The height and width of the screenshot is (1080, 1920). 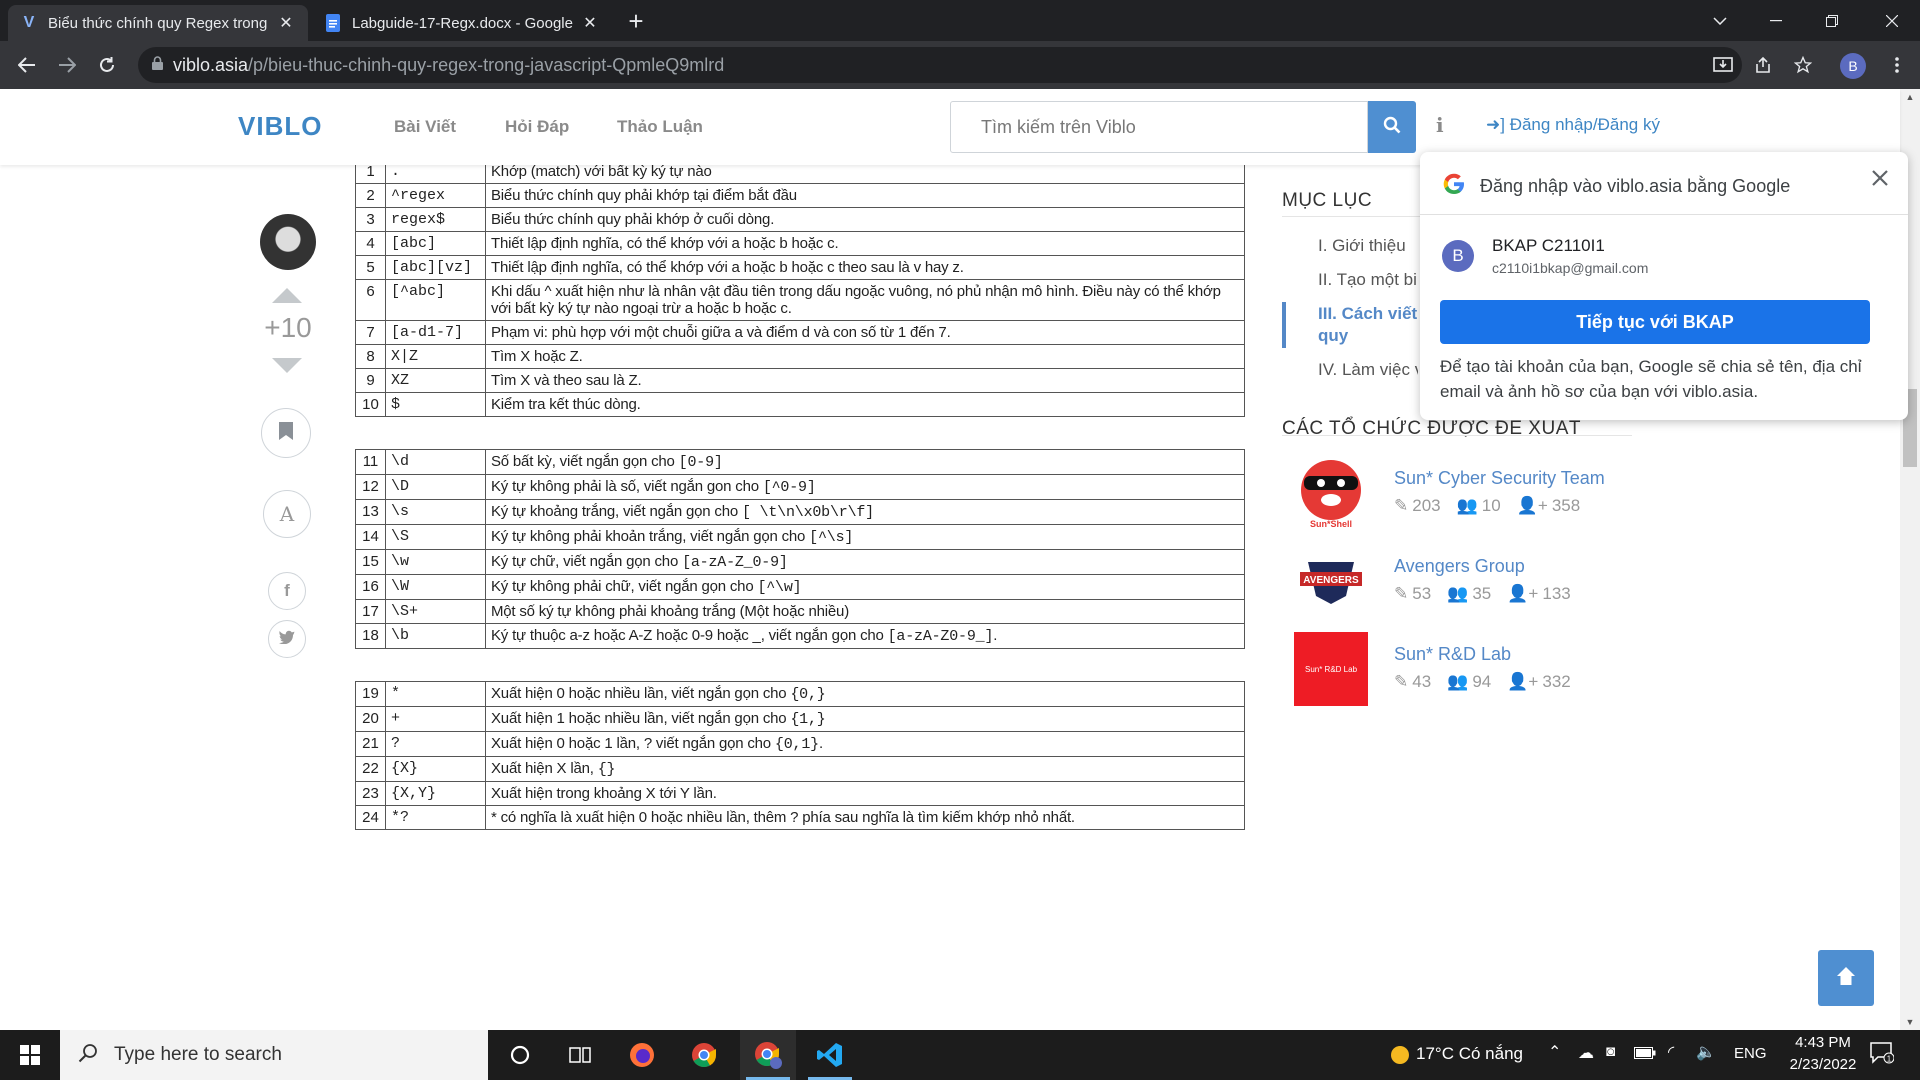 What do you see at coordinates (287, 514) in the screenshot?
I see `font-size-button: A` at bounding box center [287, 514].